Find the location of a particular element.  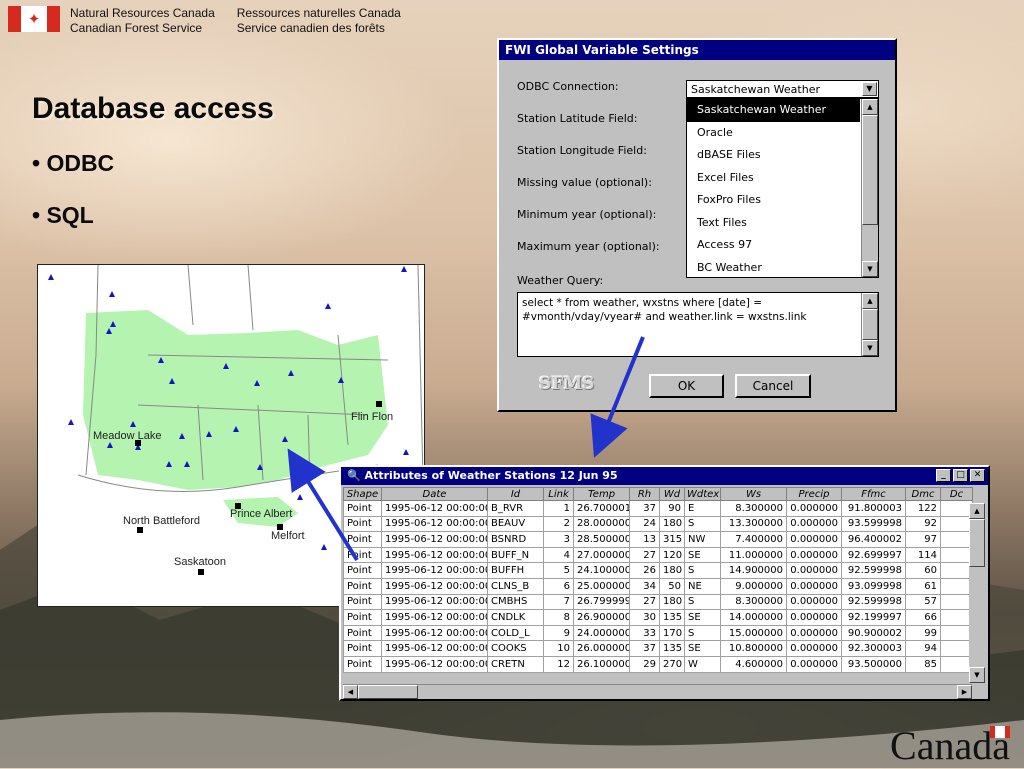

odbc-connection-combo: Saskatchewan Weather ▼ is located at coordinates (782, 89).